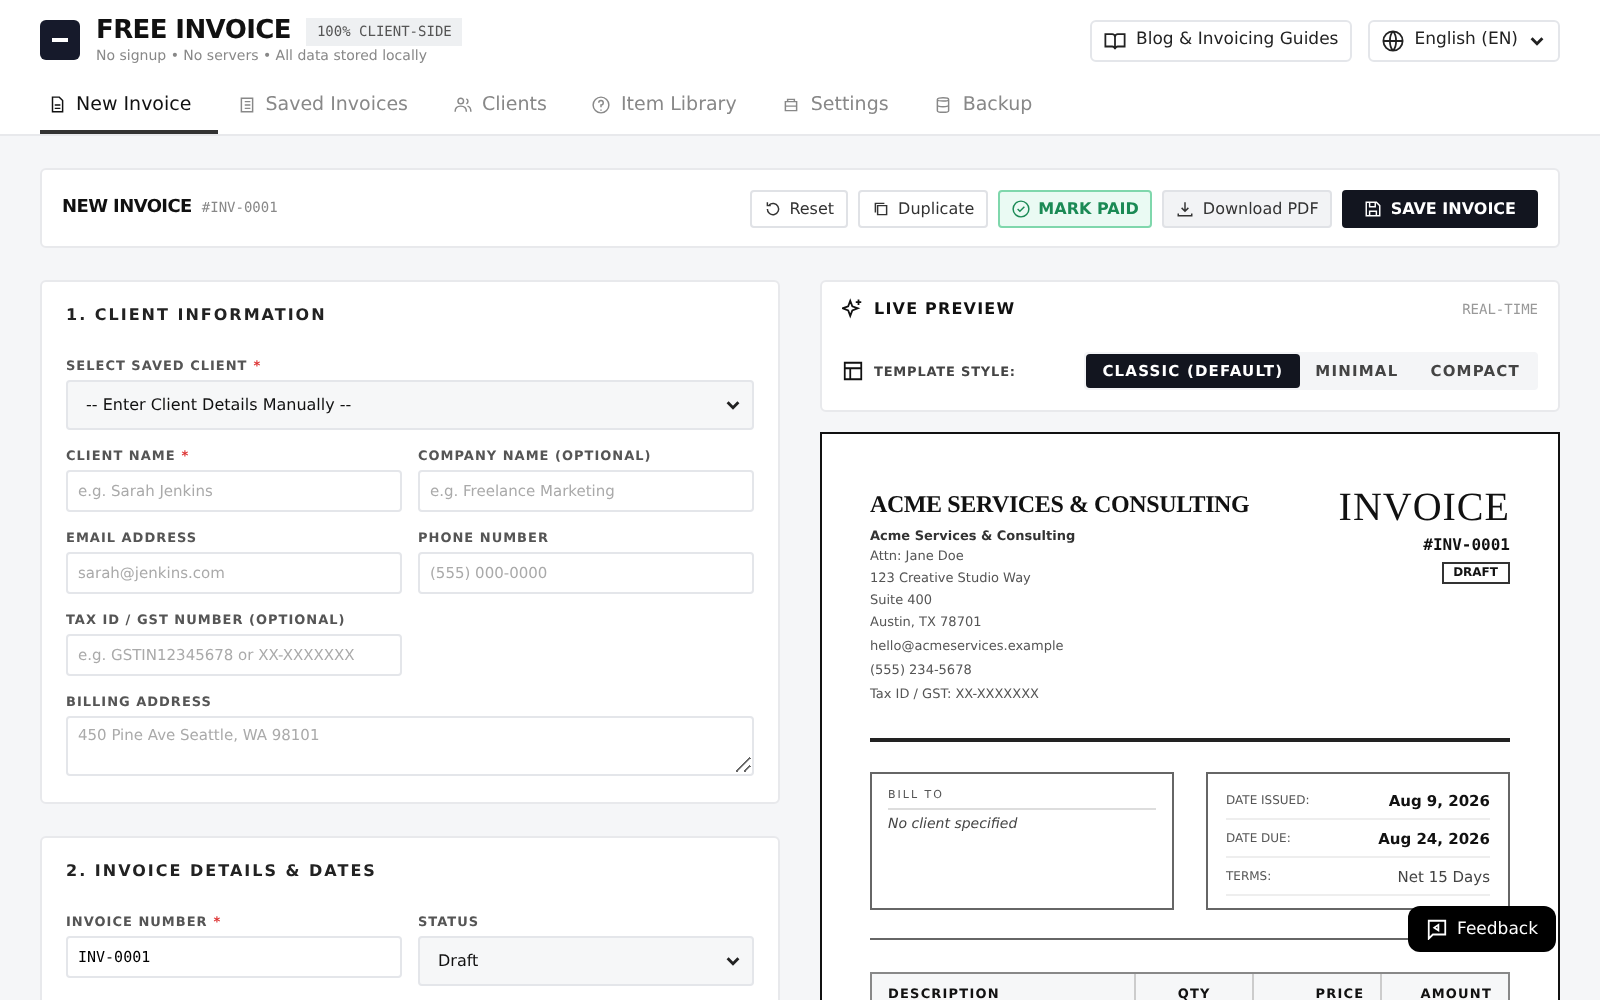 The height and width of the screenshot is (1000, 1600). I want to click on document-invoice-number: #INV-0001, so click(1466, 545).